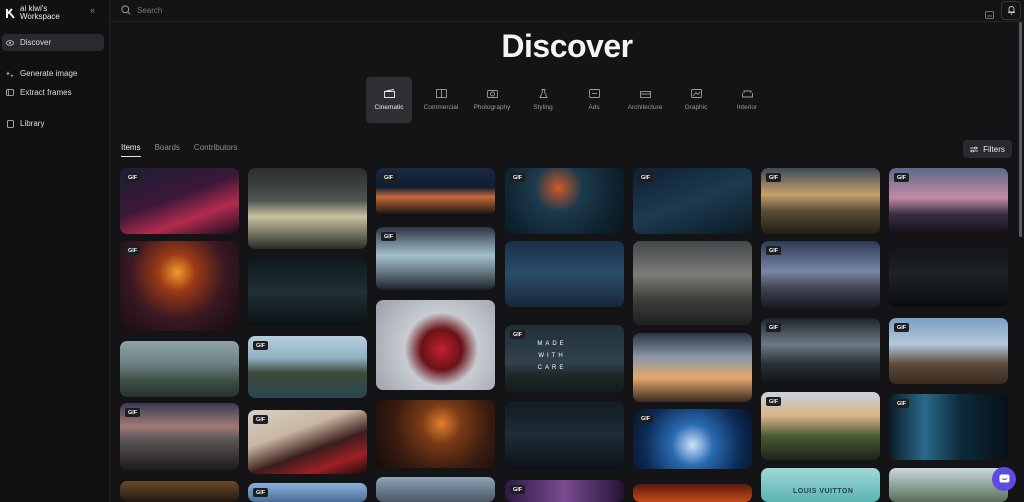  Describe the element at coordinates (547, 10) in the screenshot. I see `search-input` at that location.